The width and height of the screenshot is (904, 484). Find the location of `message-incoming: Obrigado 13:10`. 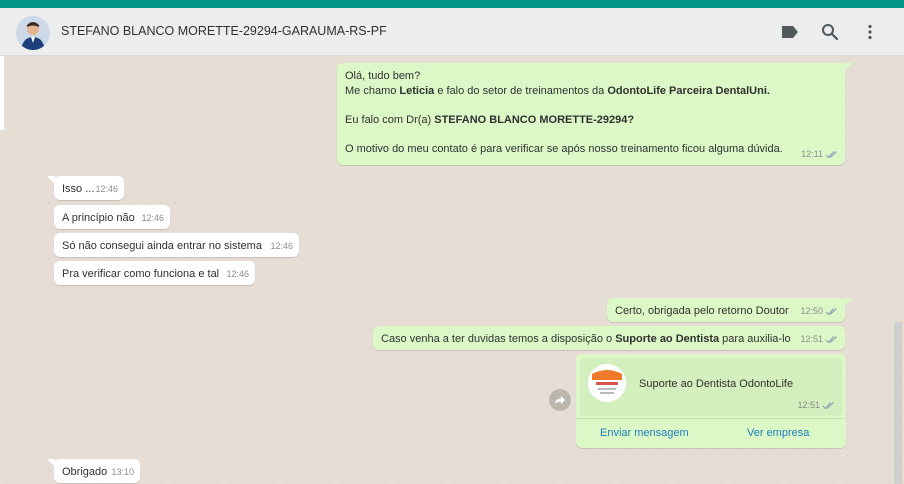

message-incoming: Obrigado 13:10 is located at coordinates (93, 471).